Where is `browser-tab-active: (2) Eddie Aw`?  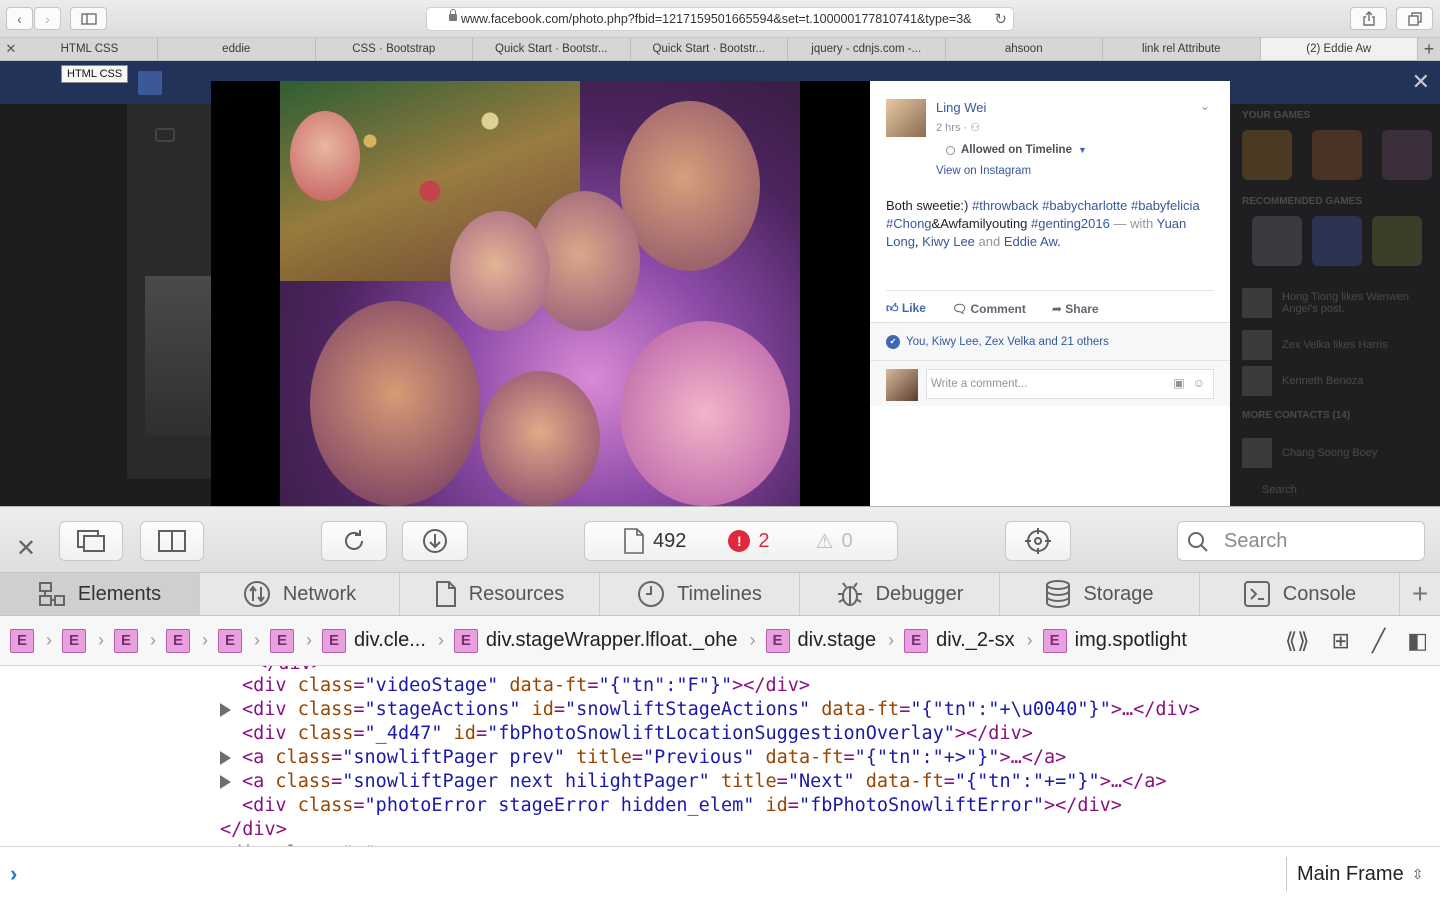 browser-tab-active: (2) Eddie Aw is located at coordinates (1338, 49).